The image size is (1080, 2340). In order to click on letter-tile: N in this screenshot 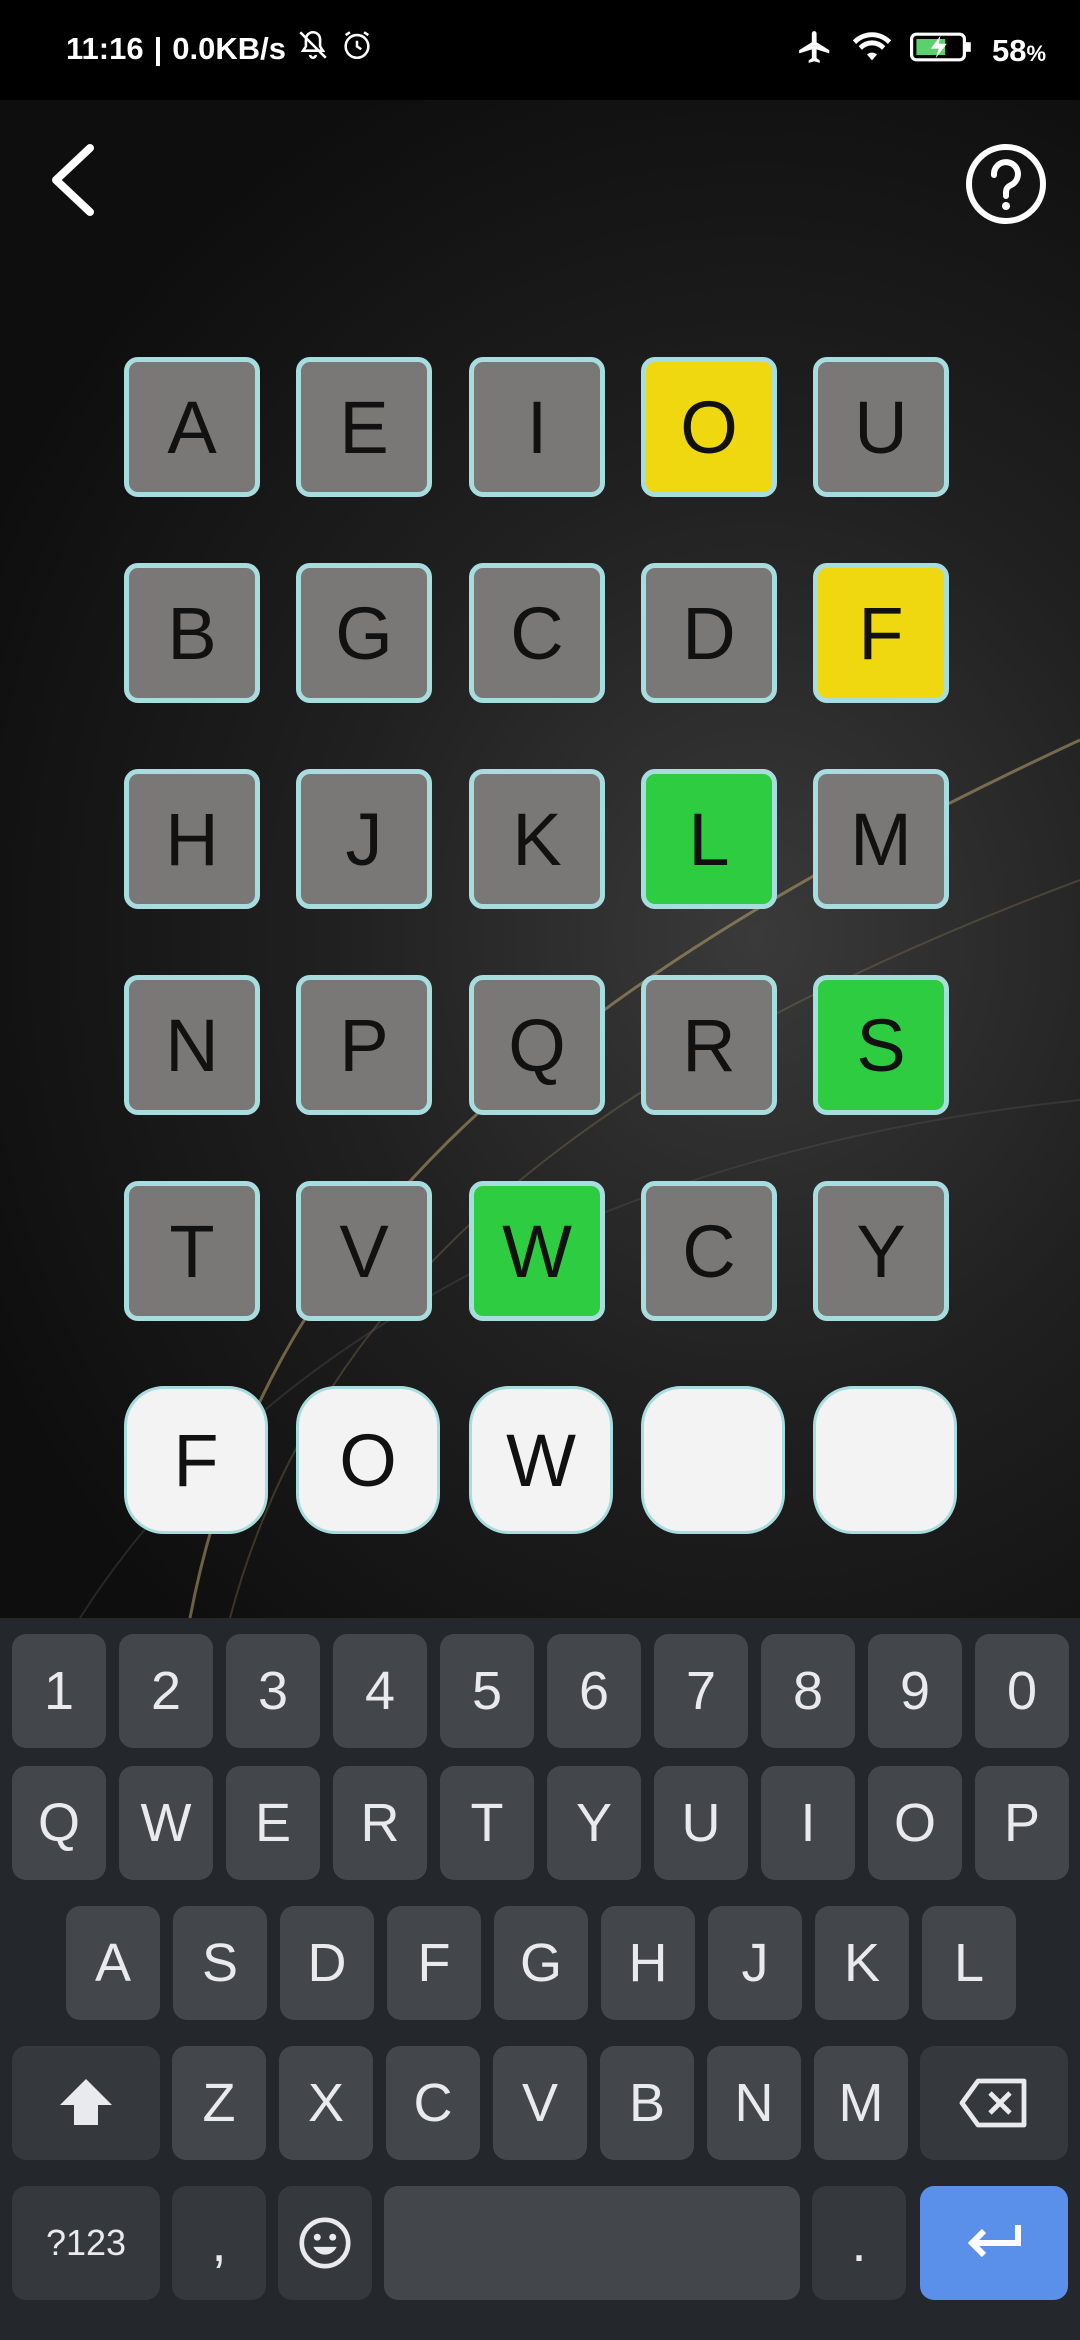, I will do `click(192, 1045)`.